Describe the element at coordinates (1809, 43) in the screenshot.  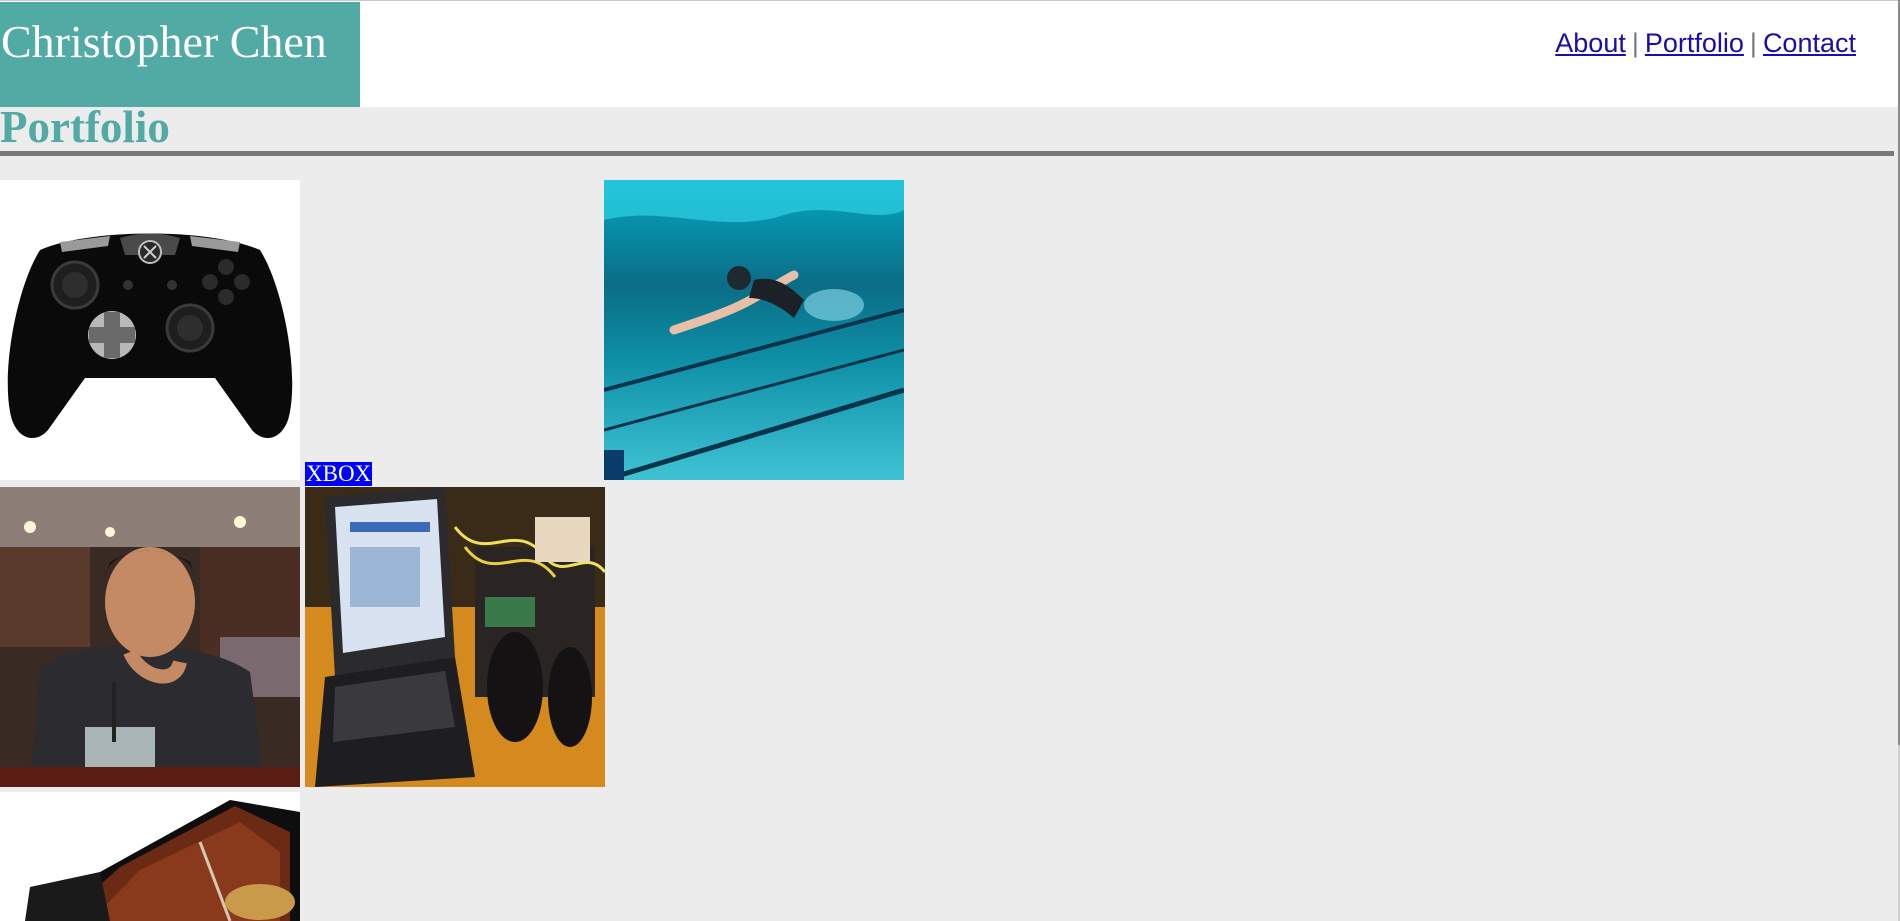
I see `nav-link-contact: Contact` at that location.